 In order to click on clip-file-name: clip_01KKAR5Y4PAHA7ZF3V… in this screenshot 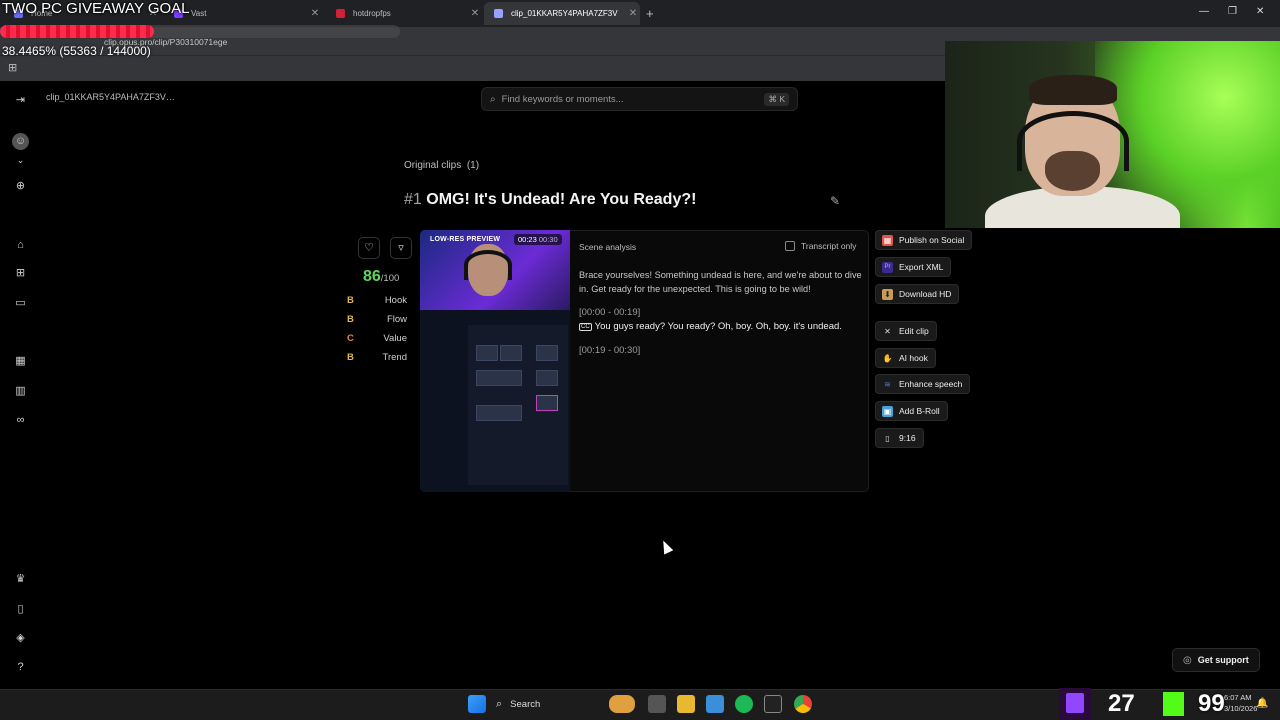, I will do `click(110, 97)`.